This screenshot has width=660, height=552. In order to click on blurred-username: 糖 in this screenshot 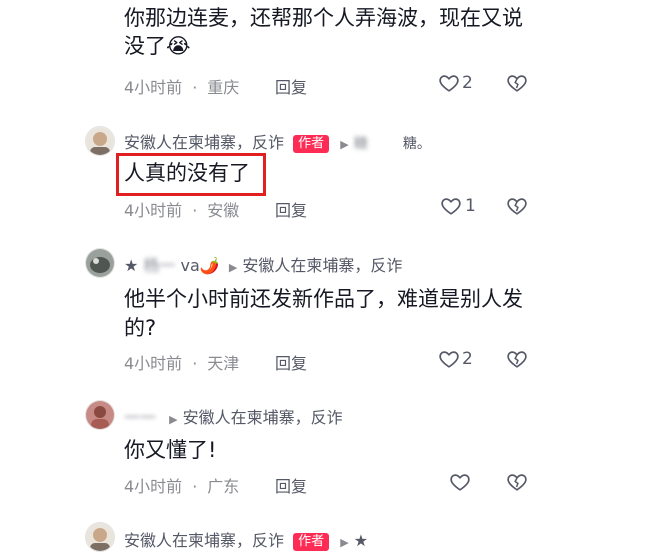, I will do `click(360, 144)`.